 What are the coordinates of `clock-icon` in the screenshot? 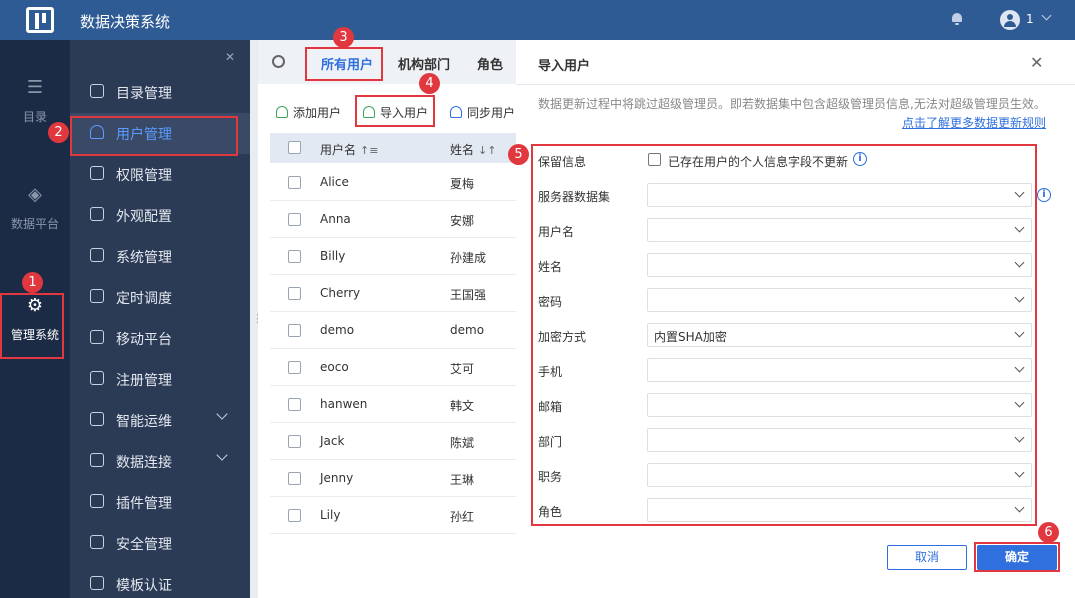 It's located at (97, 296).